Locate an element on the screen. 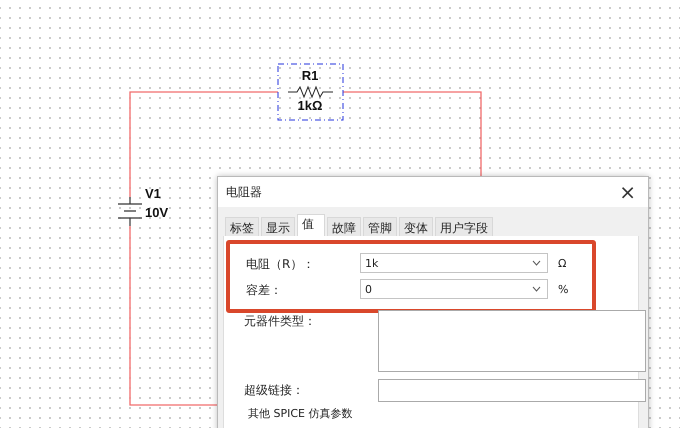 The image size is (680, 428). unit-label: % is located at coordinates (563, 289).